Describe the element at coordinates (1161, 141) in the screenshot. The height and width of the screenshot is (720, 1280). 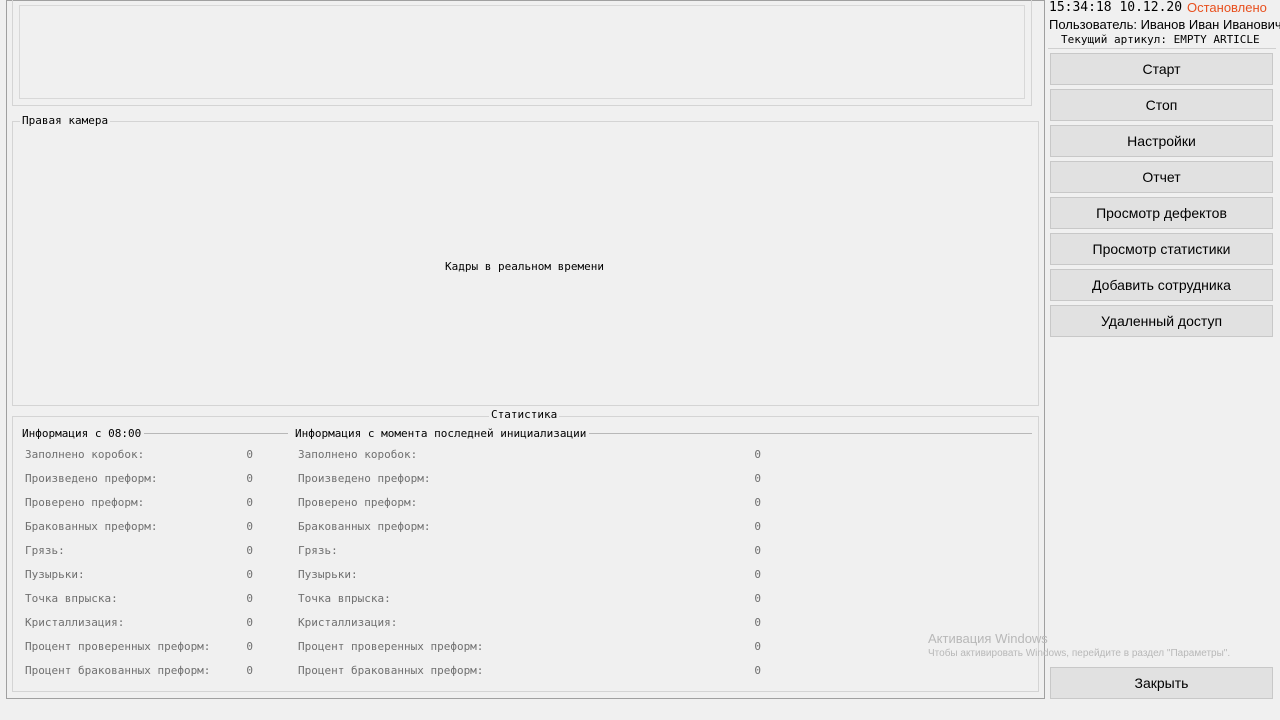
I see `settings-button: Настройки` at that location.